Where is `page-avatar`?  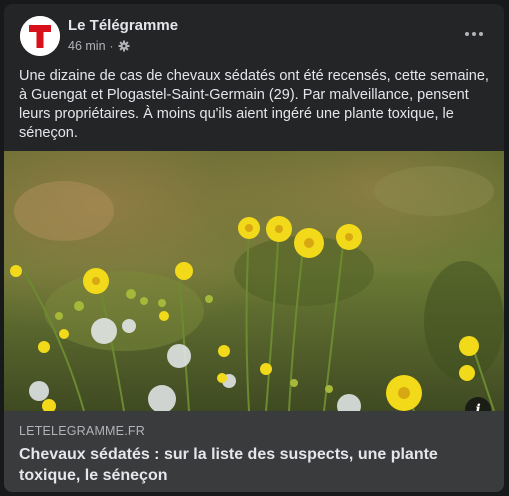 page-avatar is located at coordinates (40, 36).